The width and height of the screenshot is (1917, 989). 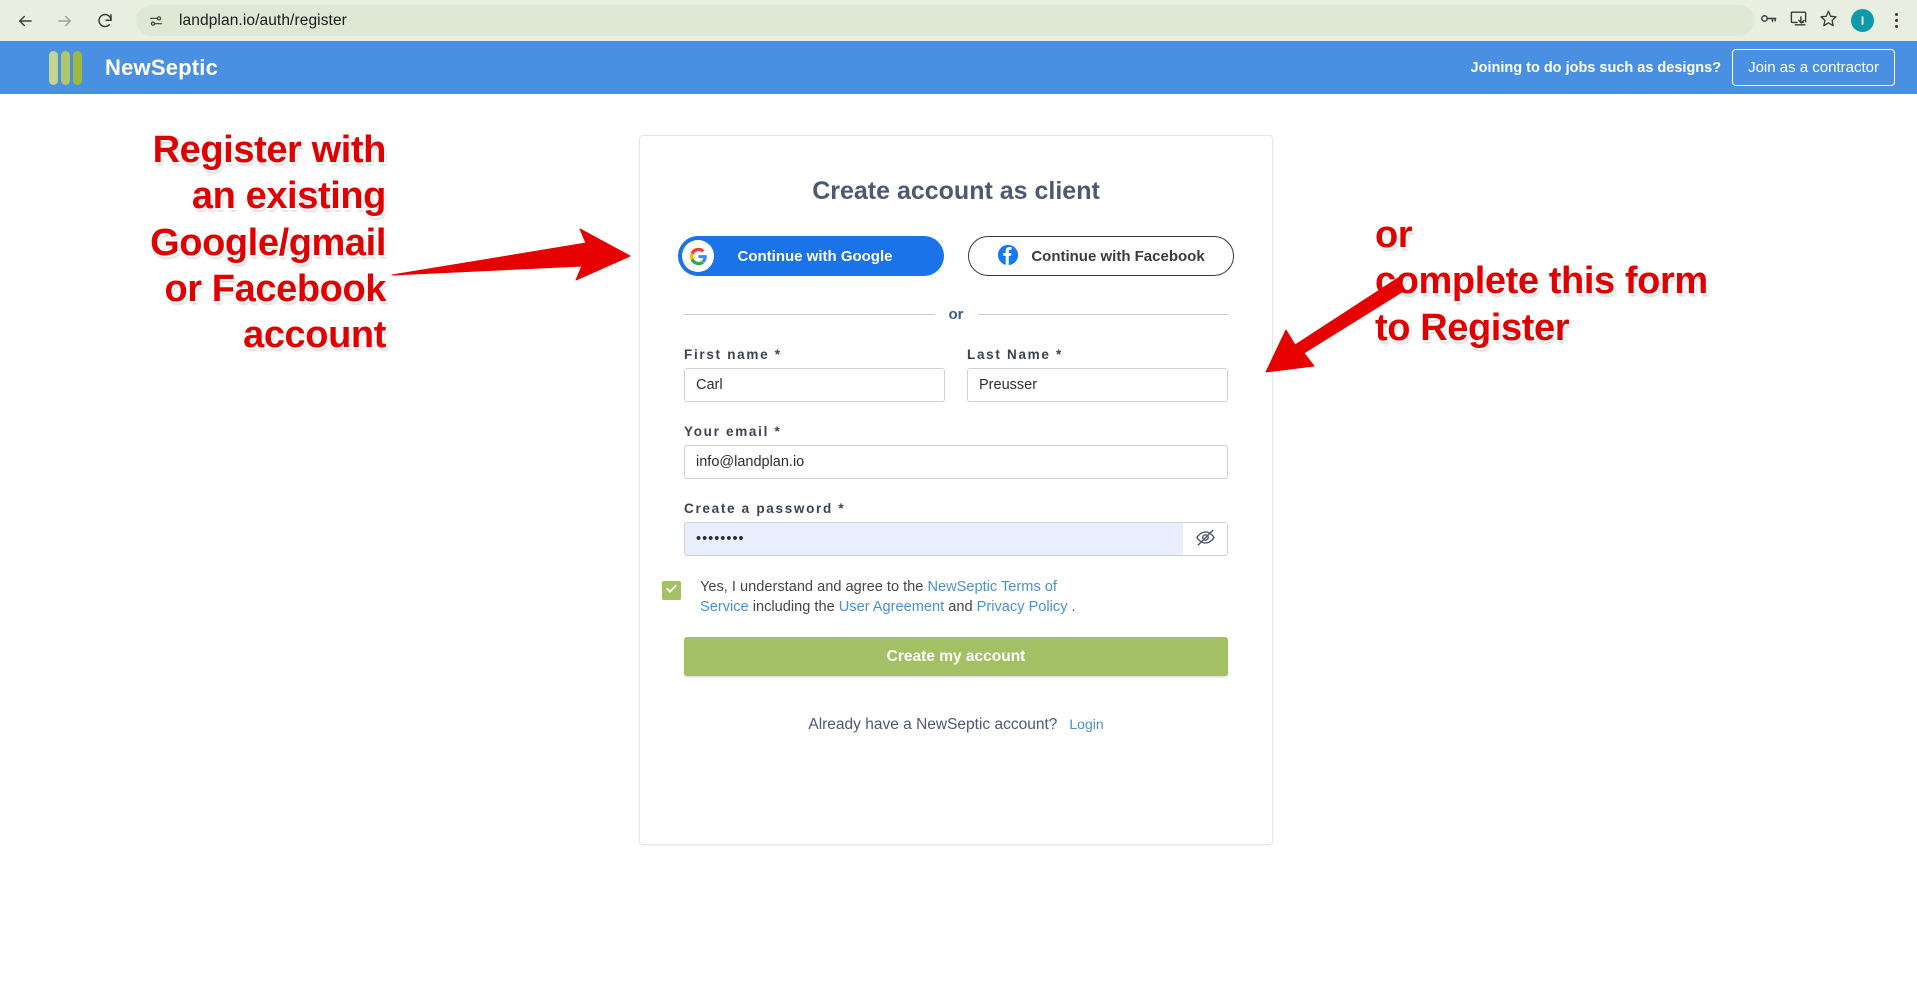 I want to click on divider-label: or, so click(x=956, y=314).